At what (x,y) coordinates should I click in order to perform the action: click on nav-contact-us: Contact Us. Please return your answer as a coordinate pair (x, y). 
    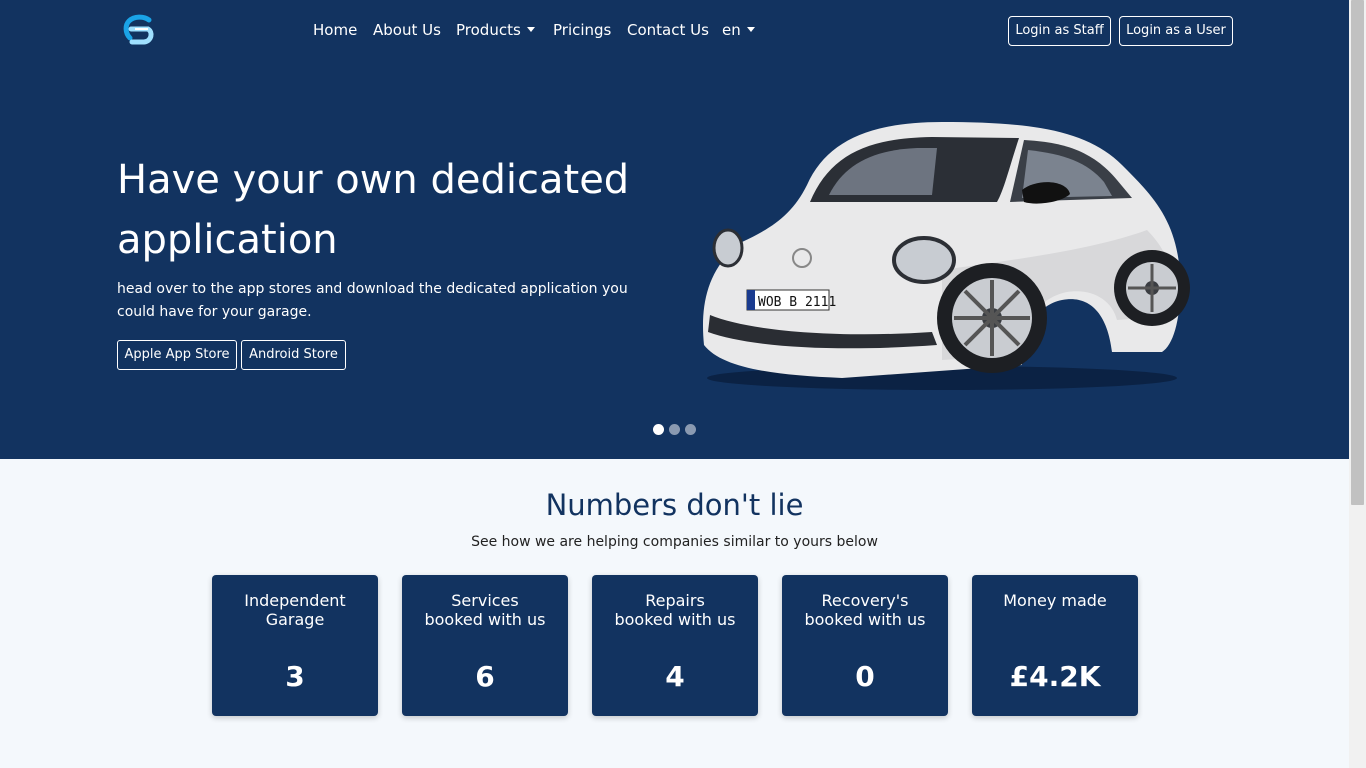
    Looking at the image, I should click on (668, 30).